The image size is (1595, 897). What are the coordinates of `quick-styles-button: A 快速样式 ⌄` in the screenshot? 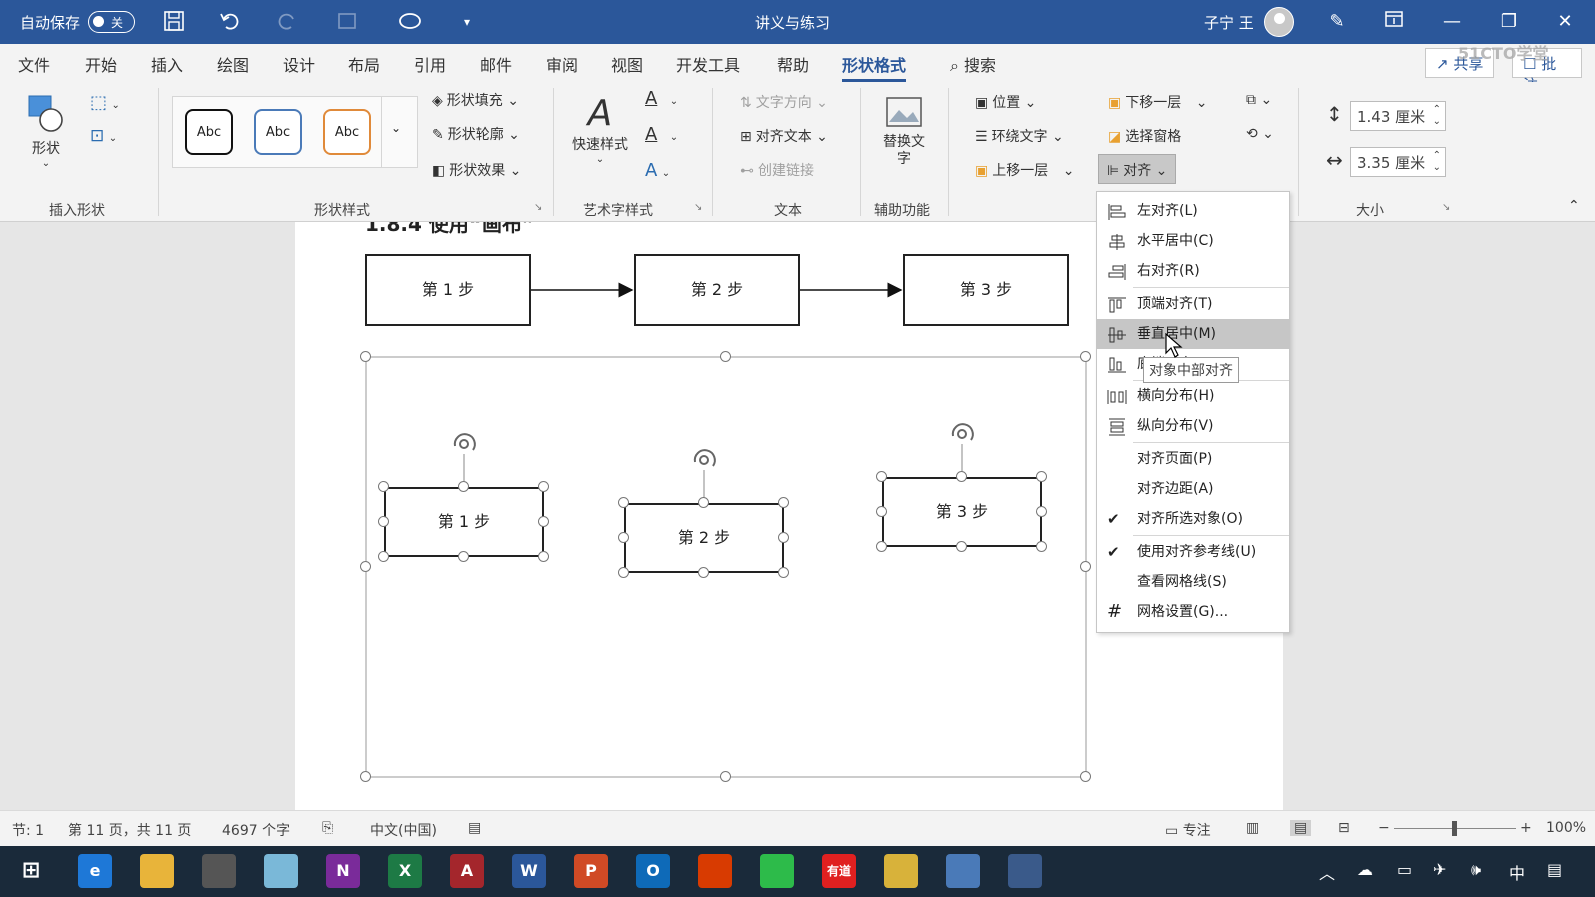 It's located at (600, 130).